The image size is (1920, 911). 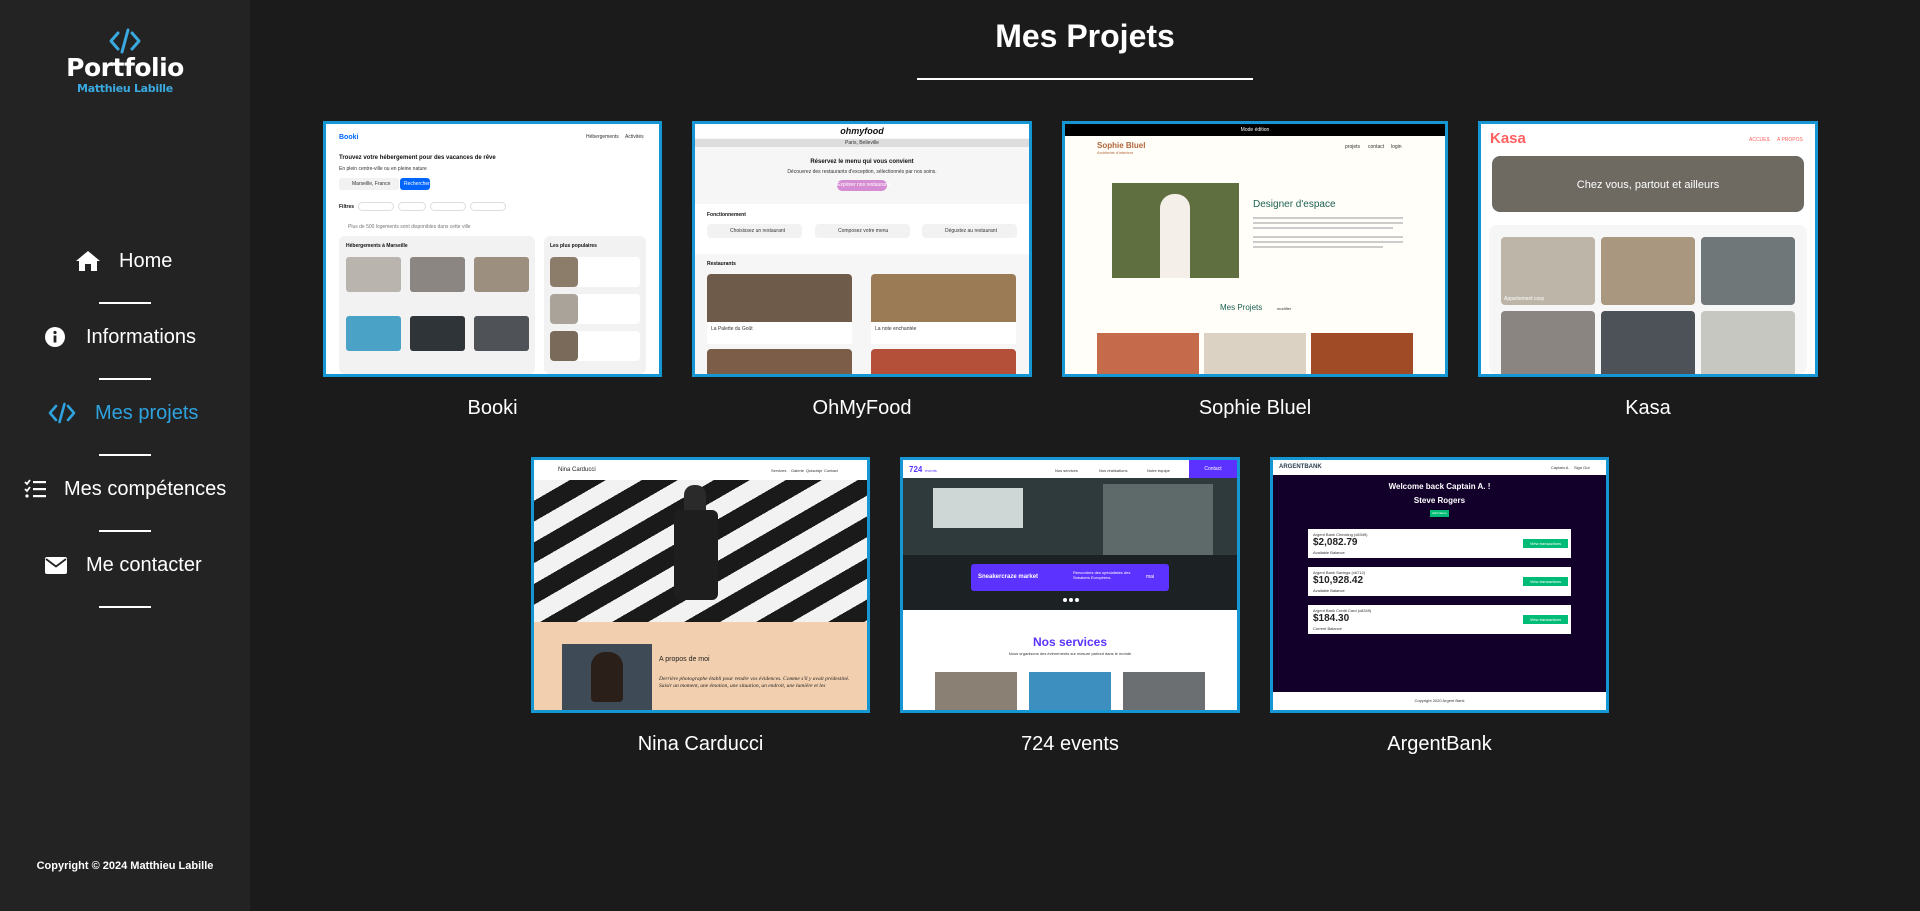 I want to click on ohmyfood-section1: Fonctionnement, so click(x=726, y=215).